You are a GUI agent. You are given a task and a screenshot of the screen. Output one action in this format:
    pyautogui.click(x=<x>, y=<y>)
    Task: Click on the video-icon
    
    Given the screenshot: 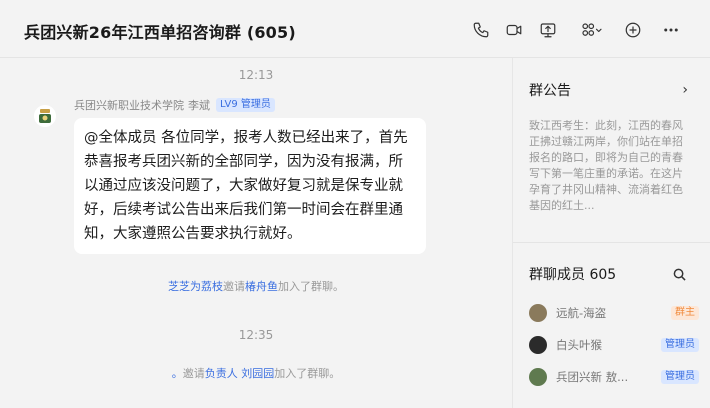 What is the action you would take?
    pyautogui.click(x=514, y=30)
    